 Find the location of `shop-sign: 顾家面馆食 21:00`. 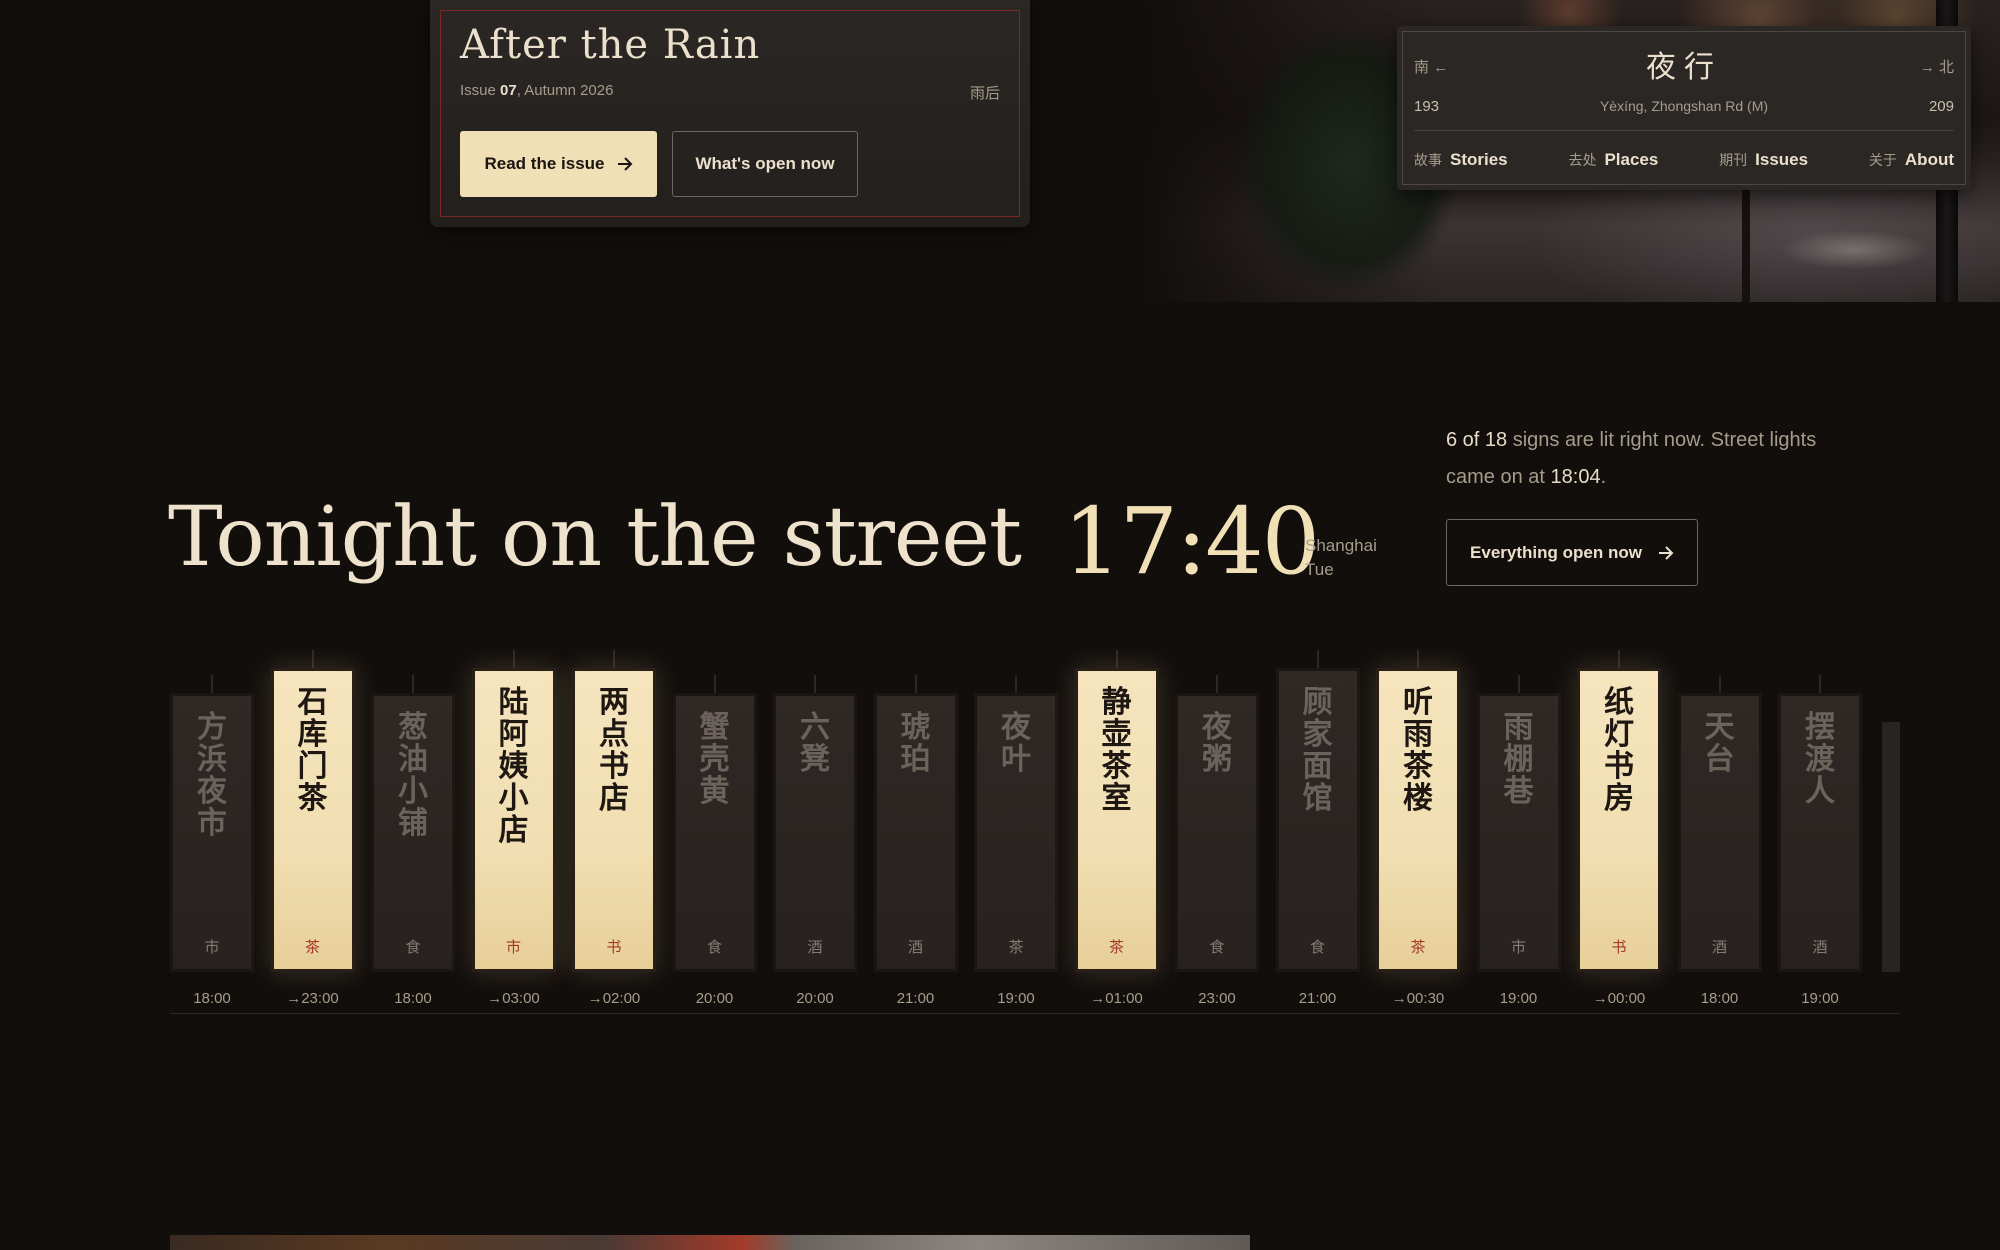

shop-sign: 顾家面馆食 21:00 is located at coordinates (1317, 830).